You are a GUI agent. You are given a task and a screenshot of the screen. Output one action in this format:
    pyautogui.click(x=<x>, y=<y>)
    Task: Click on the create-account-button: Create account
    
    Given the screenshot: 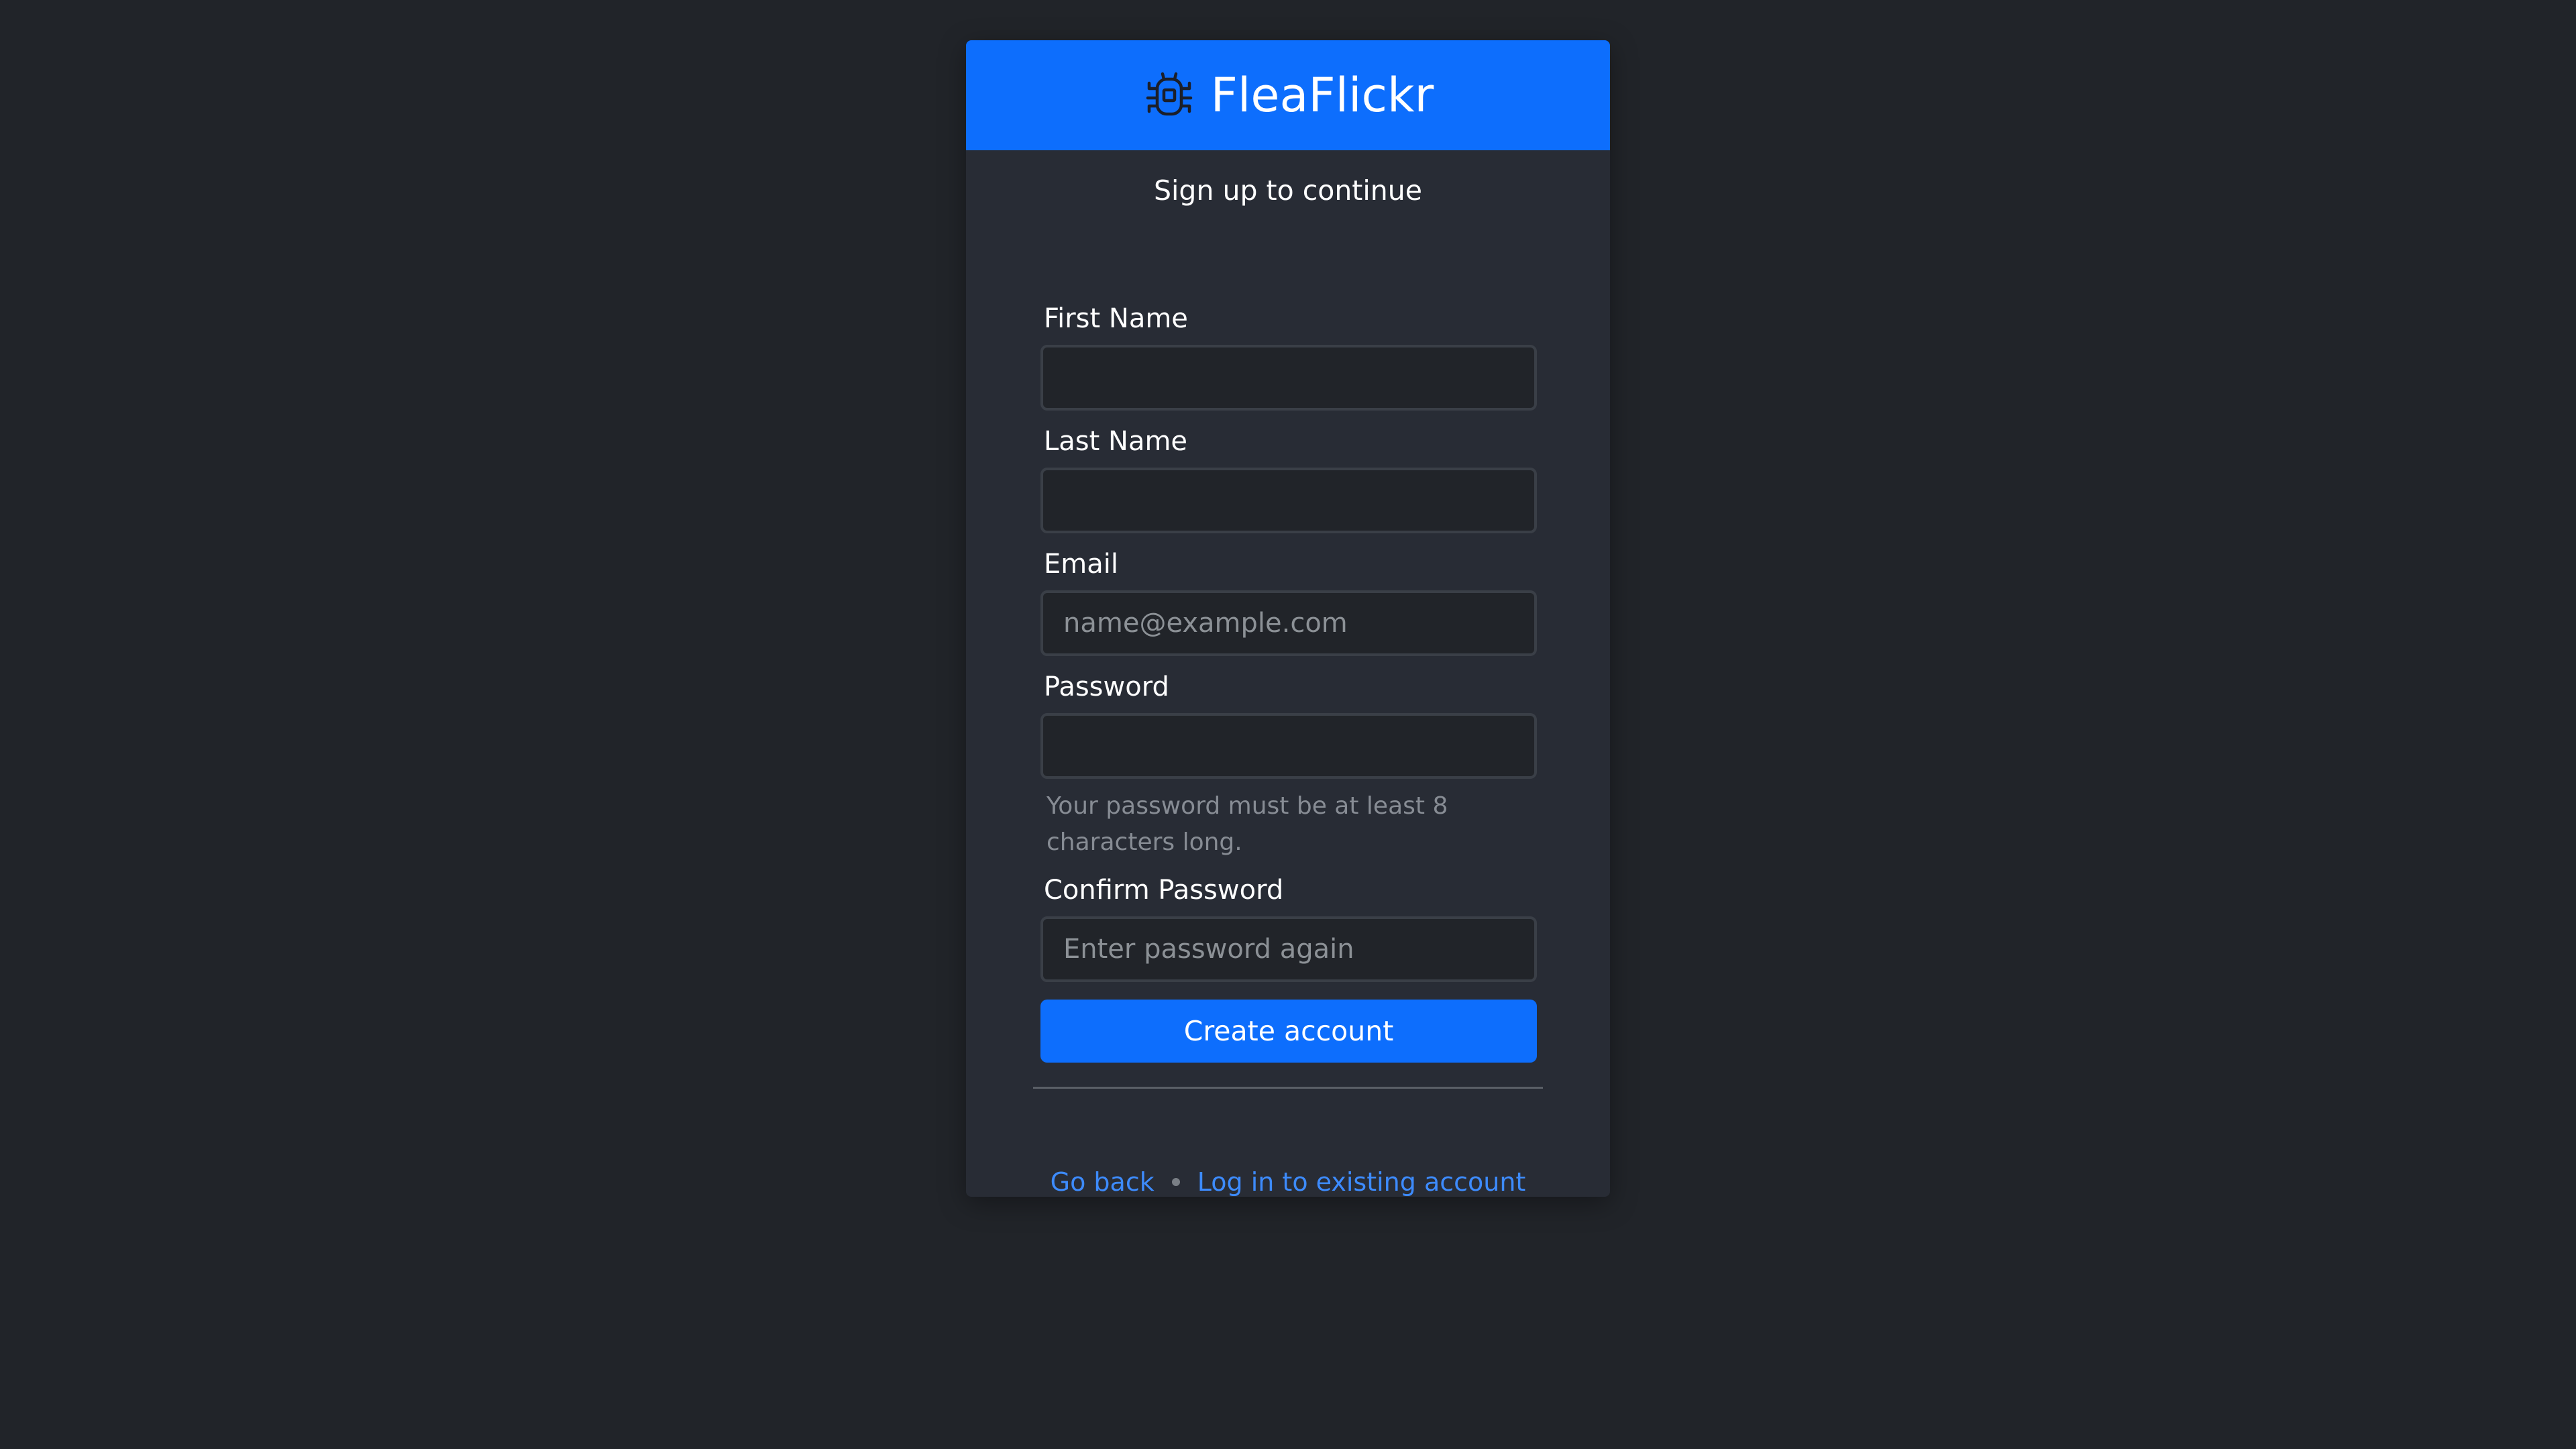 What is the action you would take?
    pyautogui.click(x=1288, y=1031)
    